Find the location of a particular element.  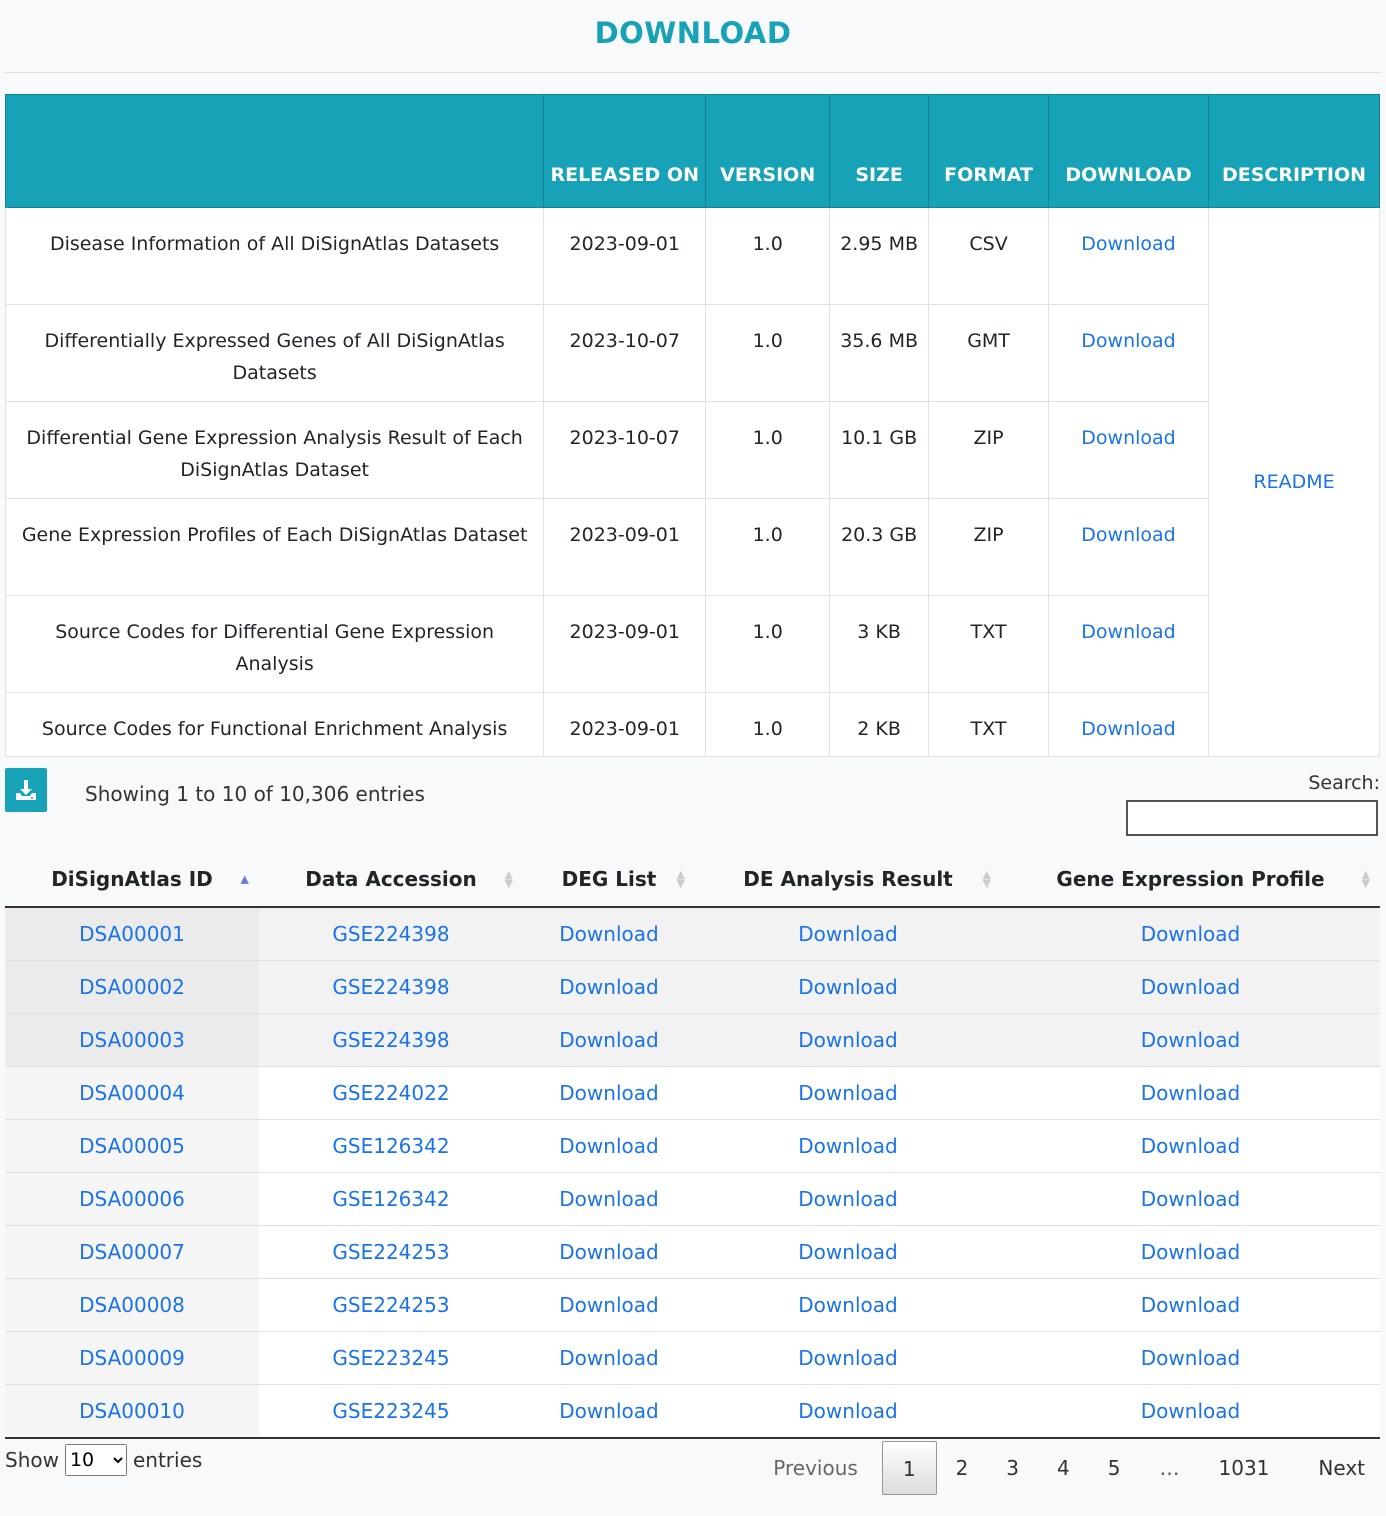

pagination: Previous 1 2 3 4 5 … 1031 Next is located at coordinates (1067, 1468).